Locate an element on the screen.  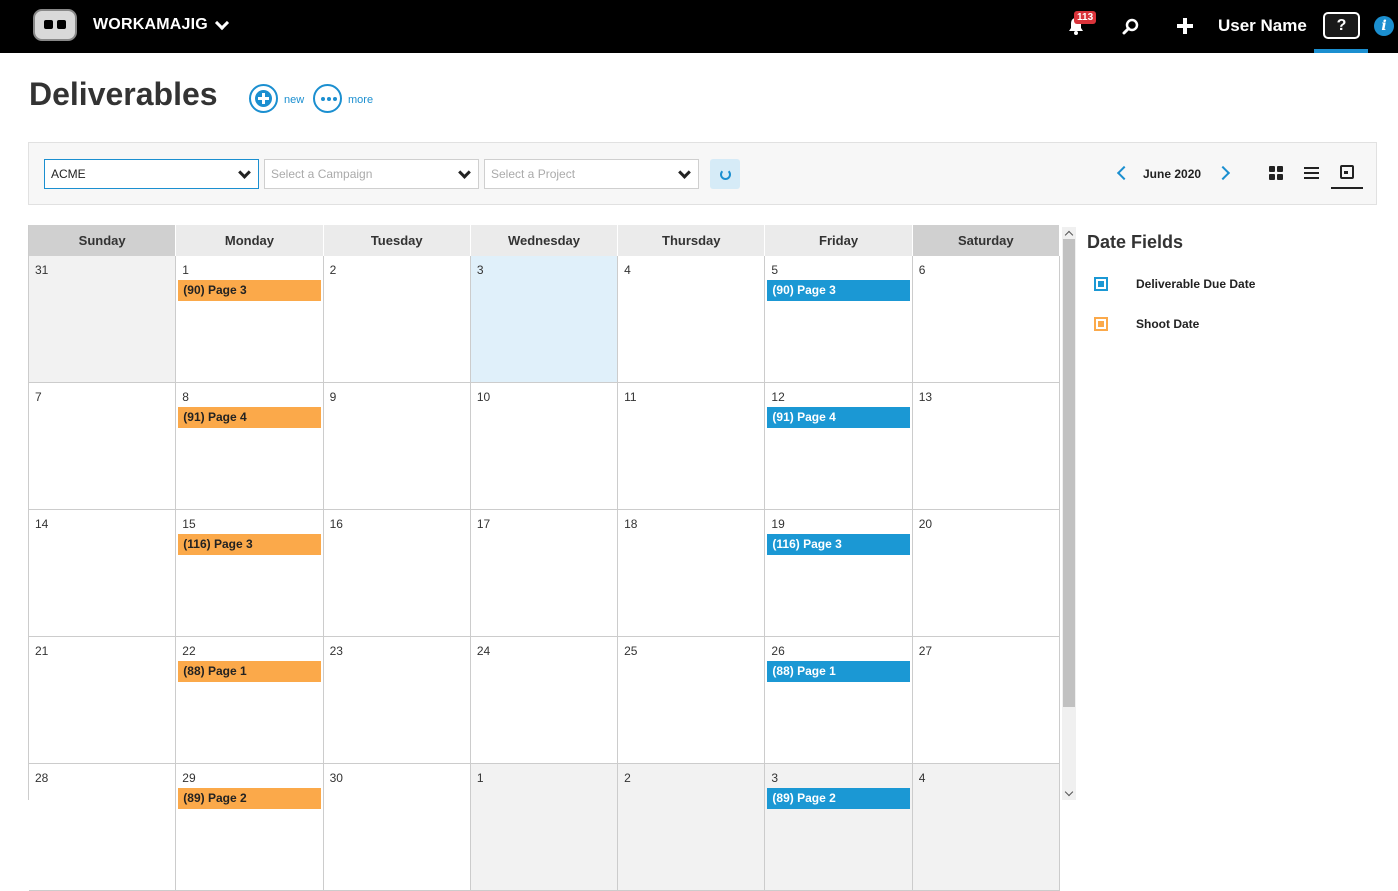
more-label: more is located at coordinates (361, 100).